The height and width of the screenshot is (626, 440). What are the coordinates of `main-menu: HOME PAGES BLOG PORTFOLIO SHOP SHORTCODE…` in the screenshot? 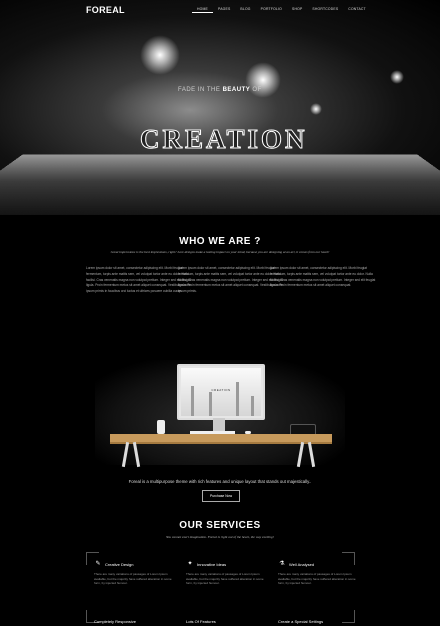 It's located at (281, 10).